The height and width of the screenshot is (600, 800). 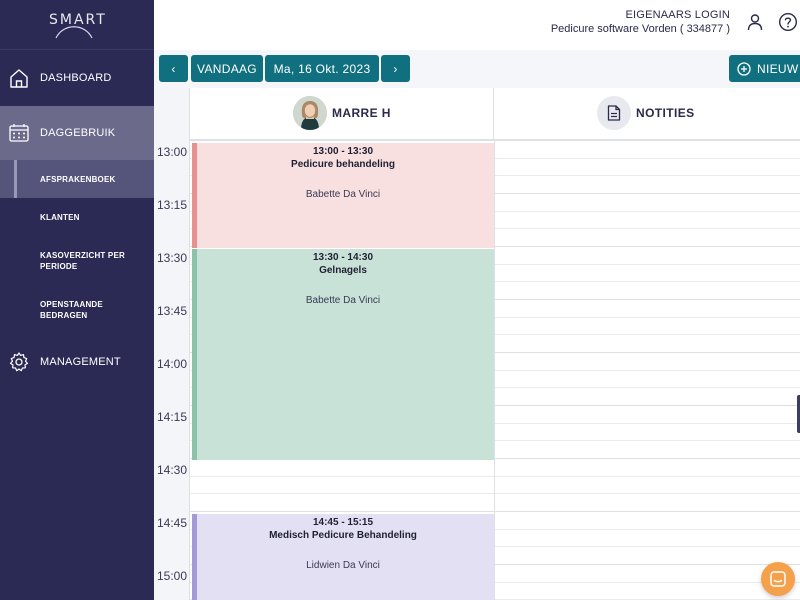 I want to click on sidebar-item-daggebruik: DAGGEBRUIK, so click(x=77, y=133).